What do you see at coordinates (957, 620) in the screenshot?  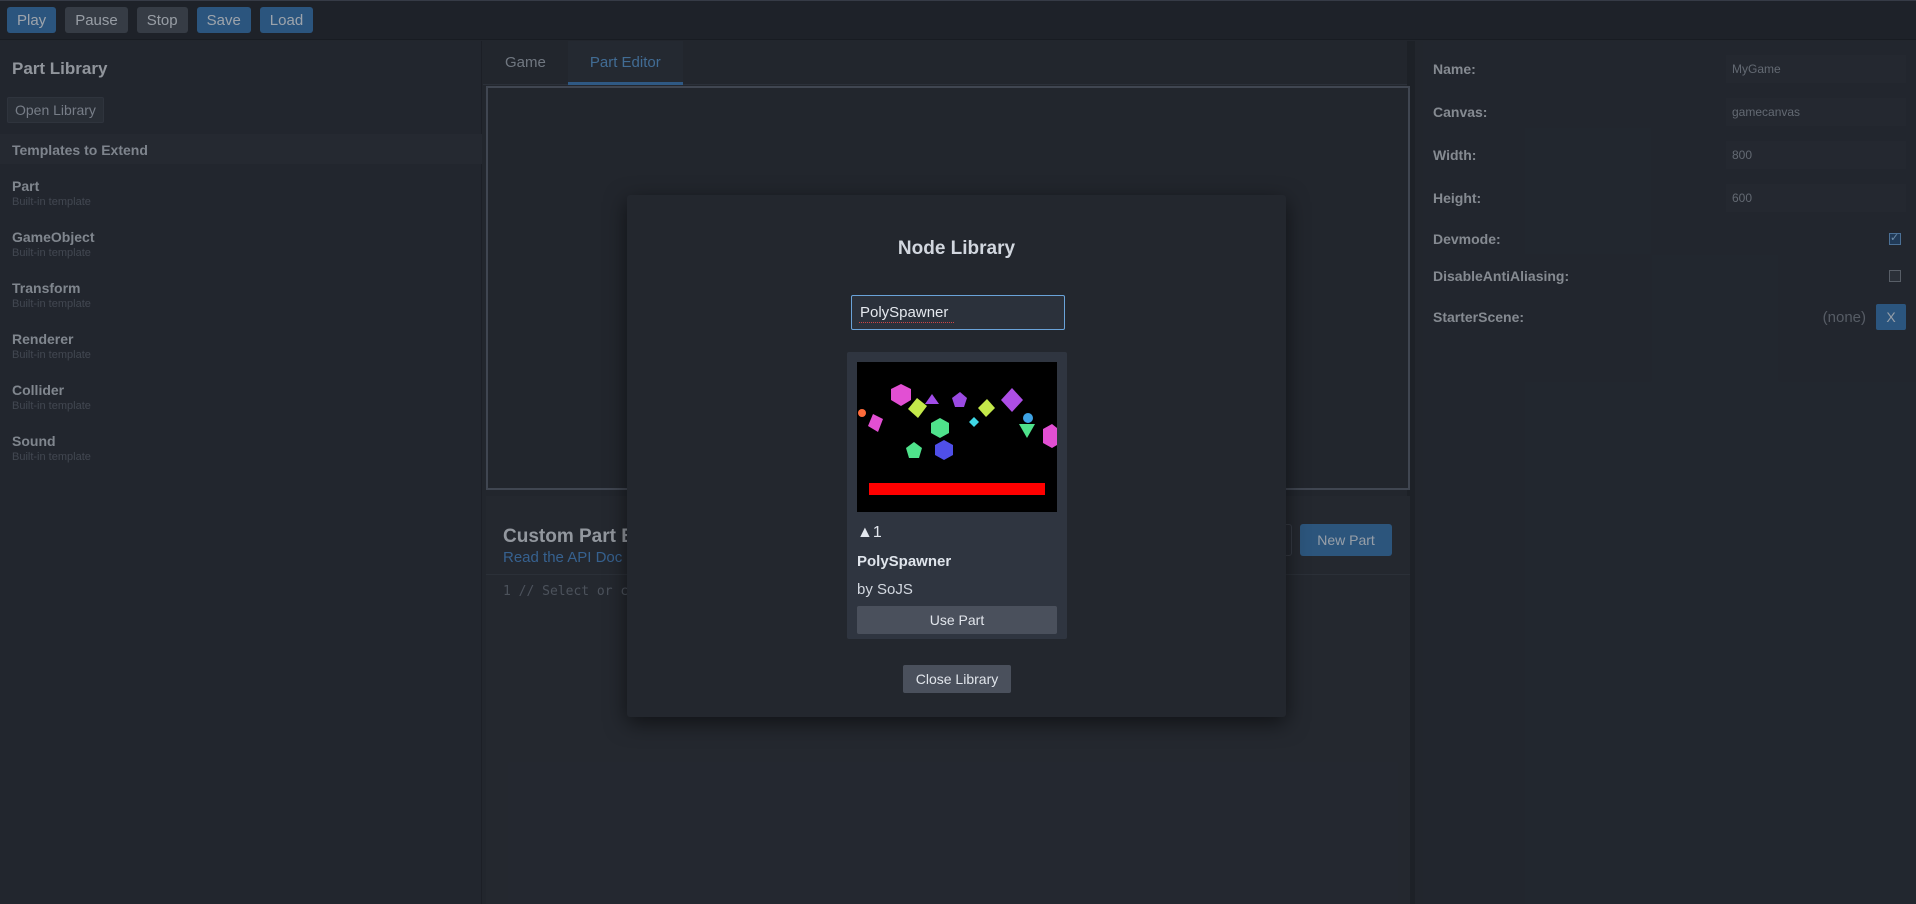 I see `use-part-button: Use Part` at bounding box center [957, 620].